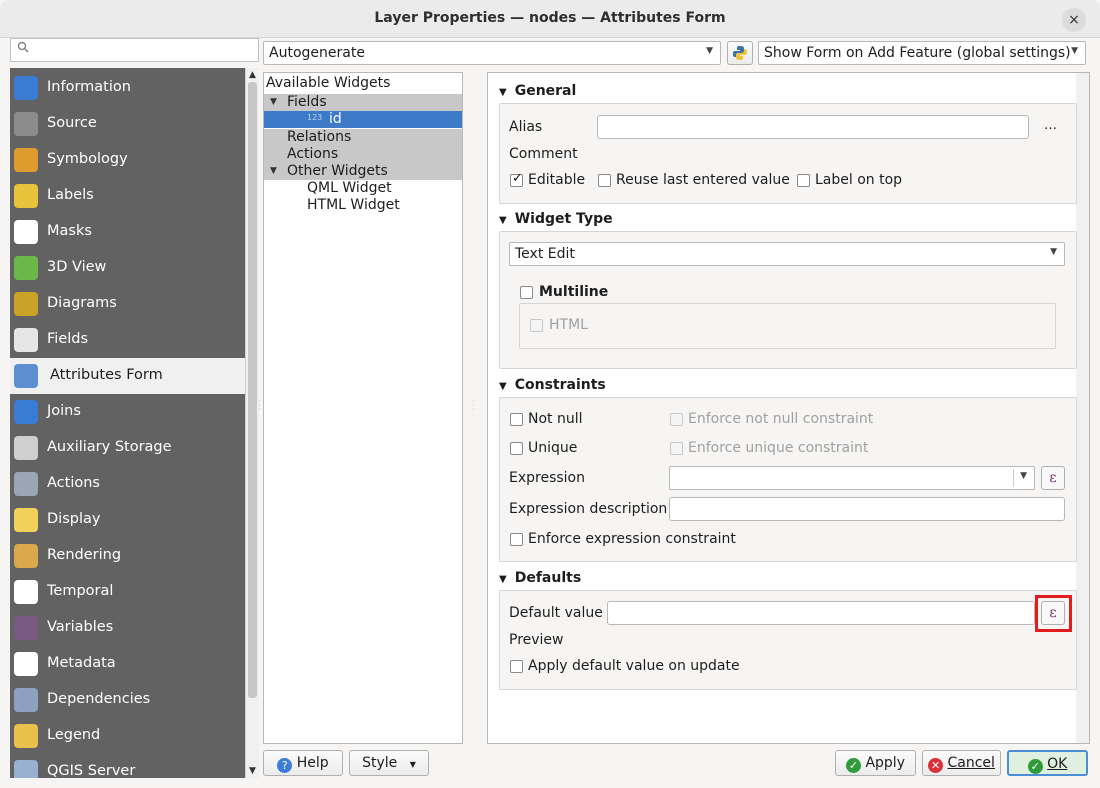  I want to click on sidebar-item-label: Variables, so click(80, 627).